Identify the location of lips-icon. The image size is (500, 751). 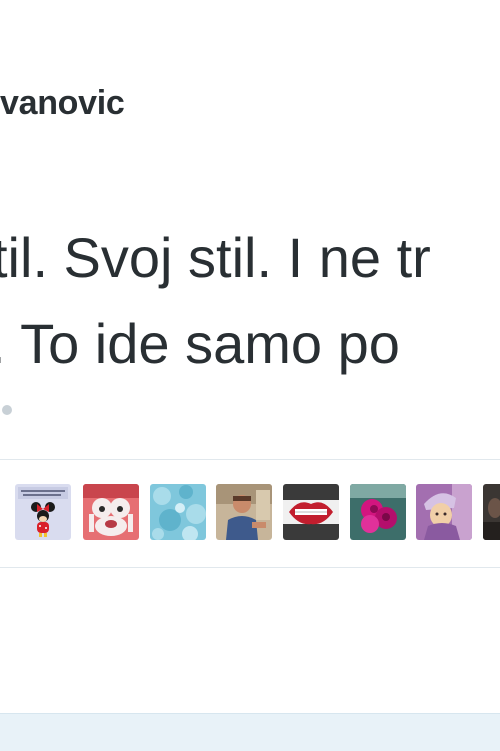
(311, 512).